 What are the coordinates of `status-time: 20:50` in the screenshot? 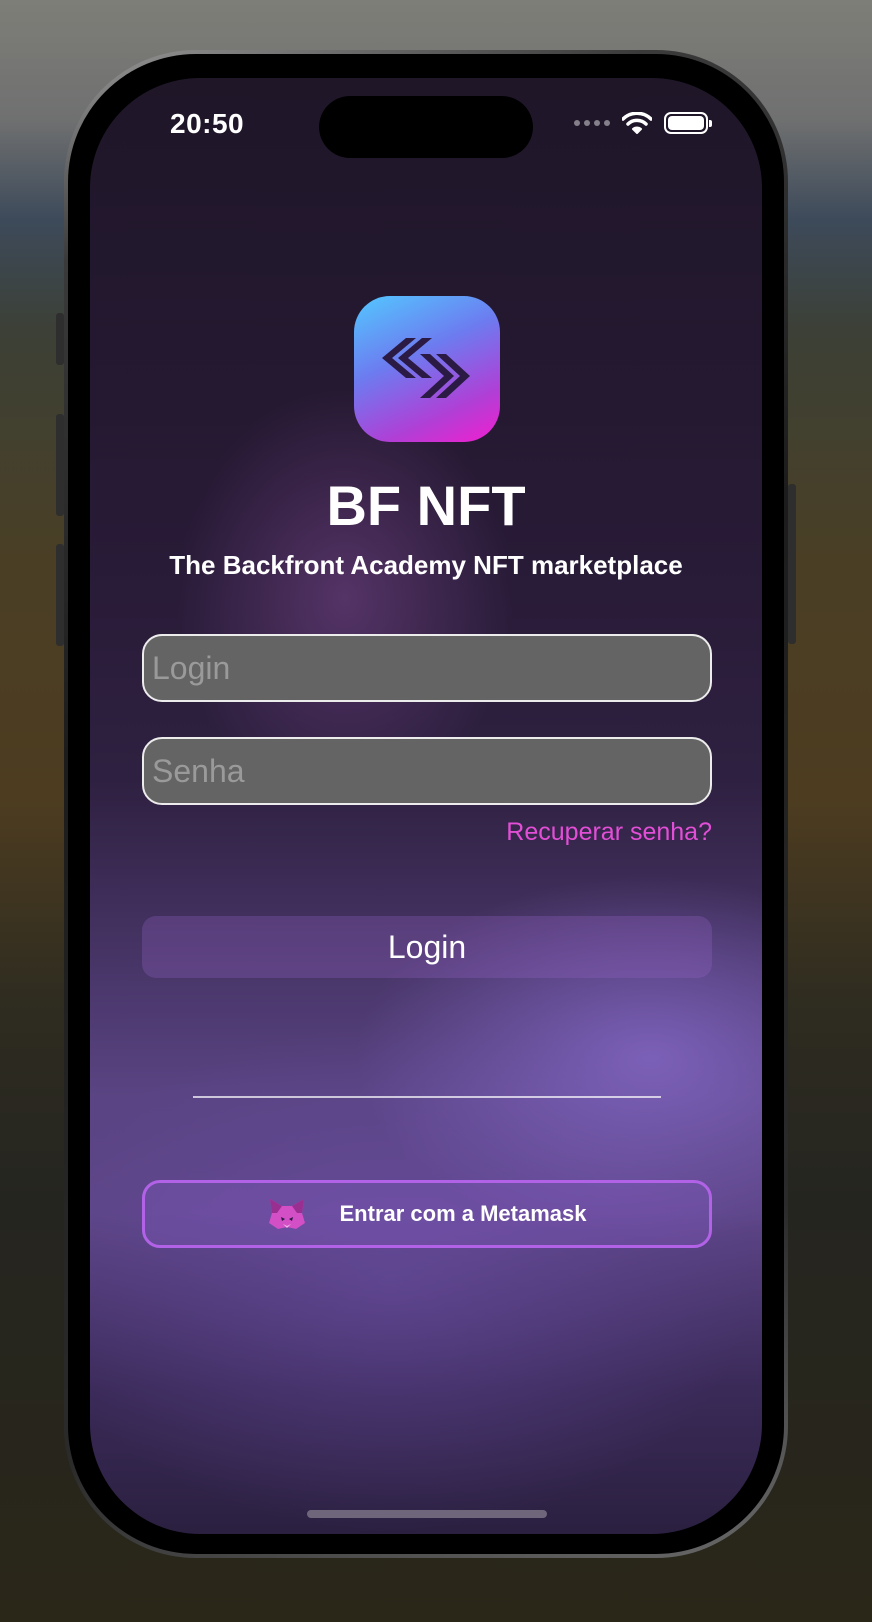 It's located at (207, 123).